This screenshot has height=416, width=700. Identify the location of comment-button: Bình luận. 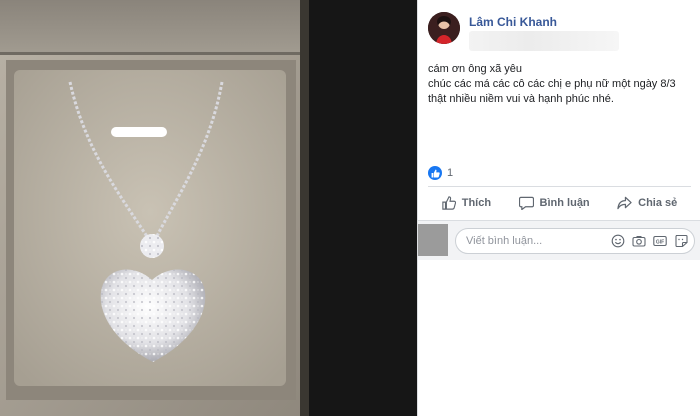
(554, 203).